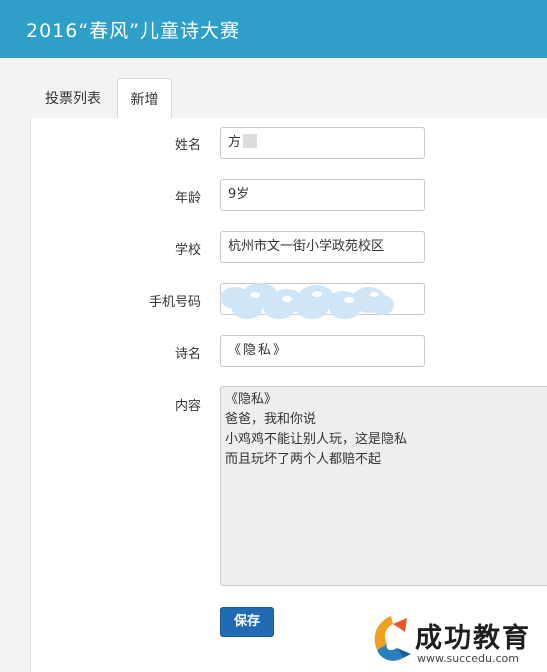 This screenshot has width=547, height=672. I want to click on poem-title-label: 诗名, so click(187, 354).